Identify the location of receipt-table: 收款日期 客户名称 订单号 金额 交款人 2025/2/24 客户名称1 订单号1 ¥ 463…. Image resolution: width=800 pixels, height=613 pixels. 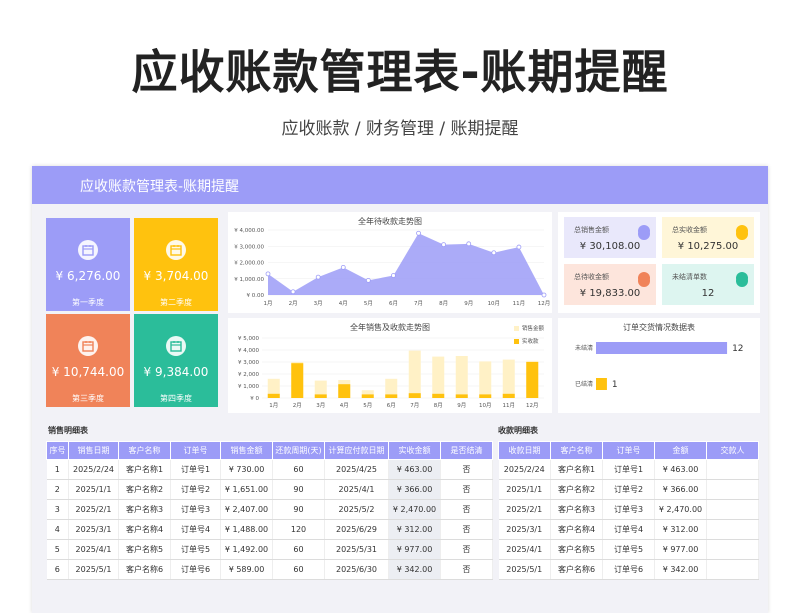
(628, 510).